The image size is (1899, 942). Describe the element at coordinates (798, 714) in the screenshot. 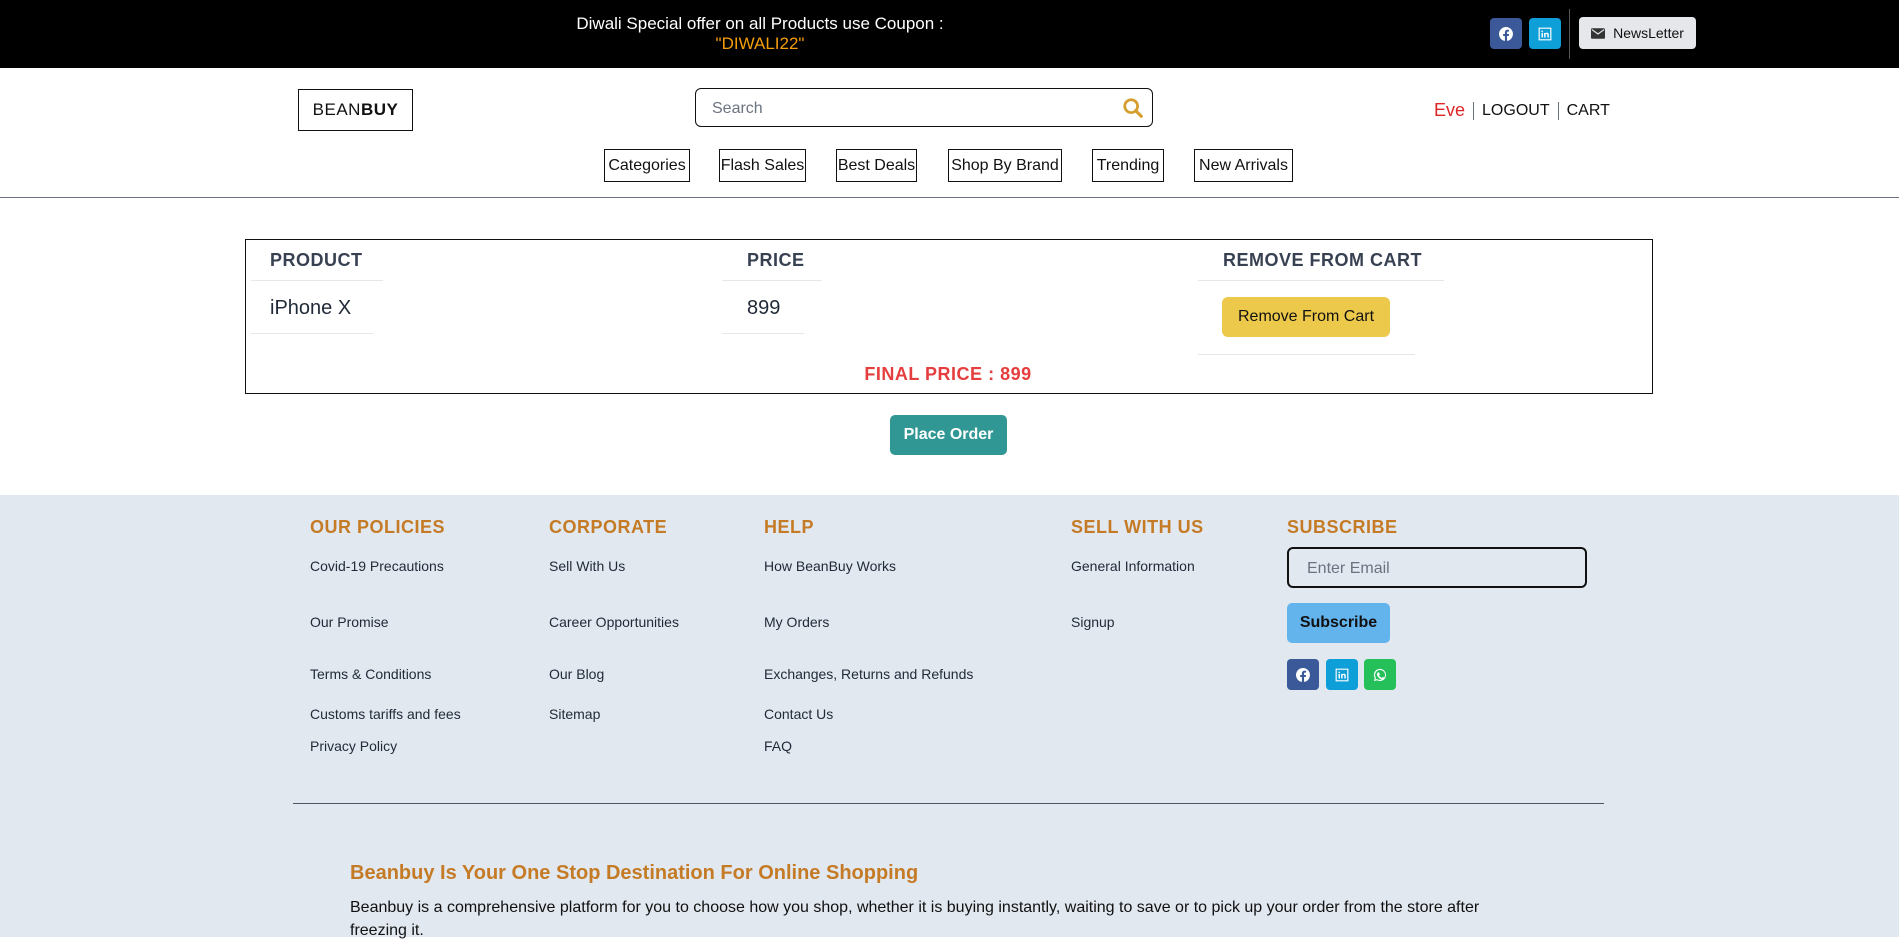

I see `footer-link-contact: Contact Us` at that location.